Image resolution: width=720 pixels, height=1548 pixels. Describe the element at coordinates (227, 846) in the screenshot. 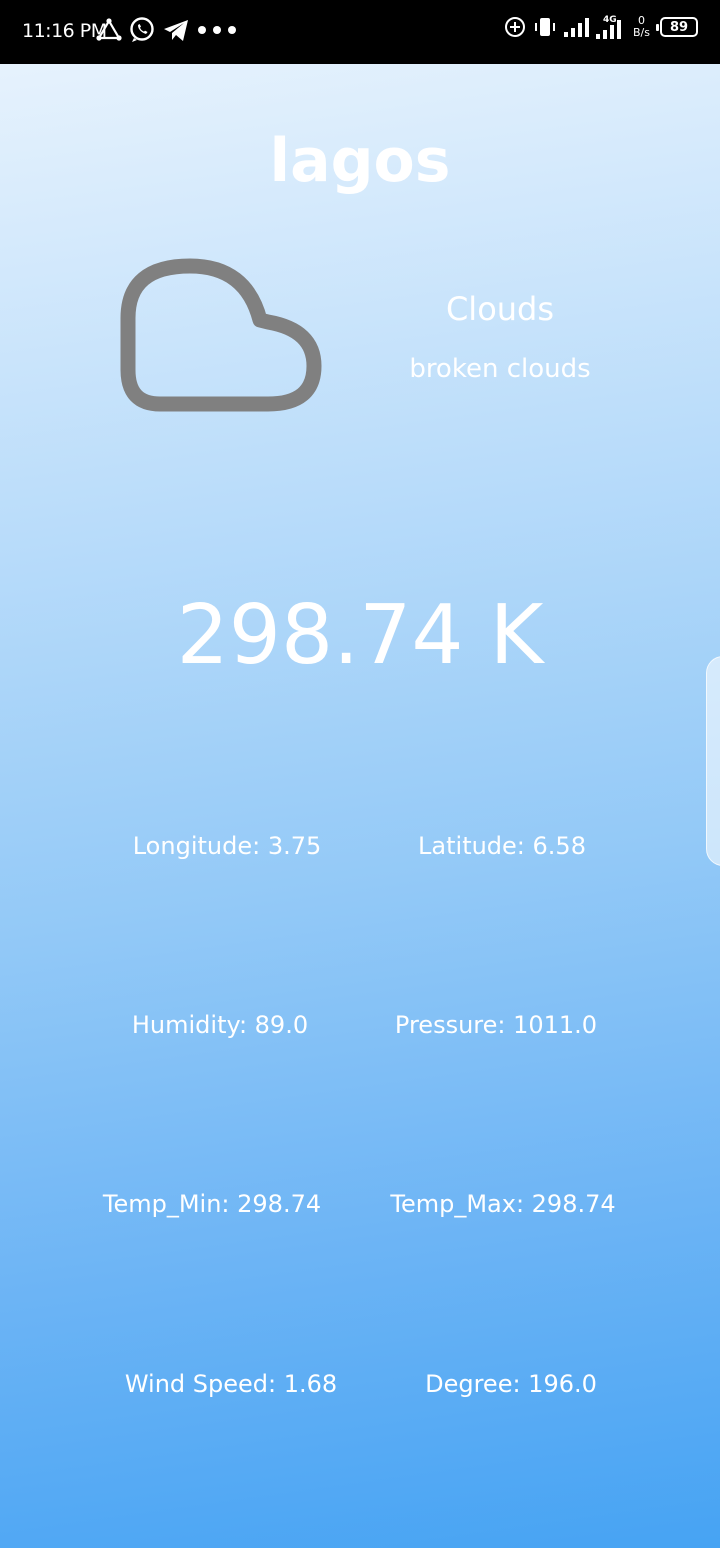

I see `longitude-stat: Longitude: 3.75` at that location.